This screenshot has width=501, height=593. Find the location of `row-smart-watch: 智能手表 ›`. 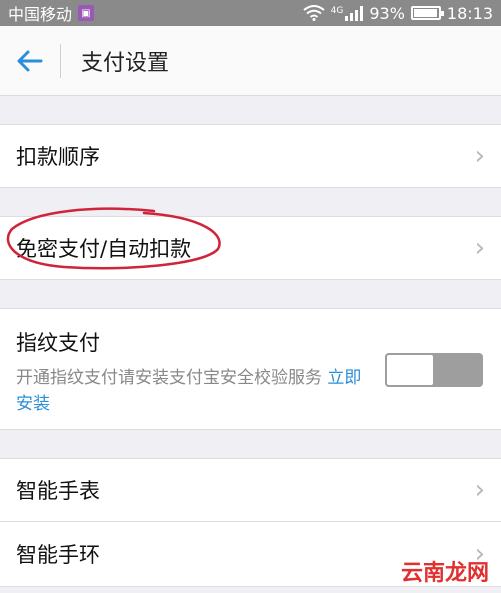

row-smart-watch: 智能手表 › is located at coordinates (250, 490).